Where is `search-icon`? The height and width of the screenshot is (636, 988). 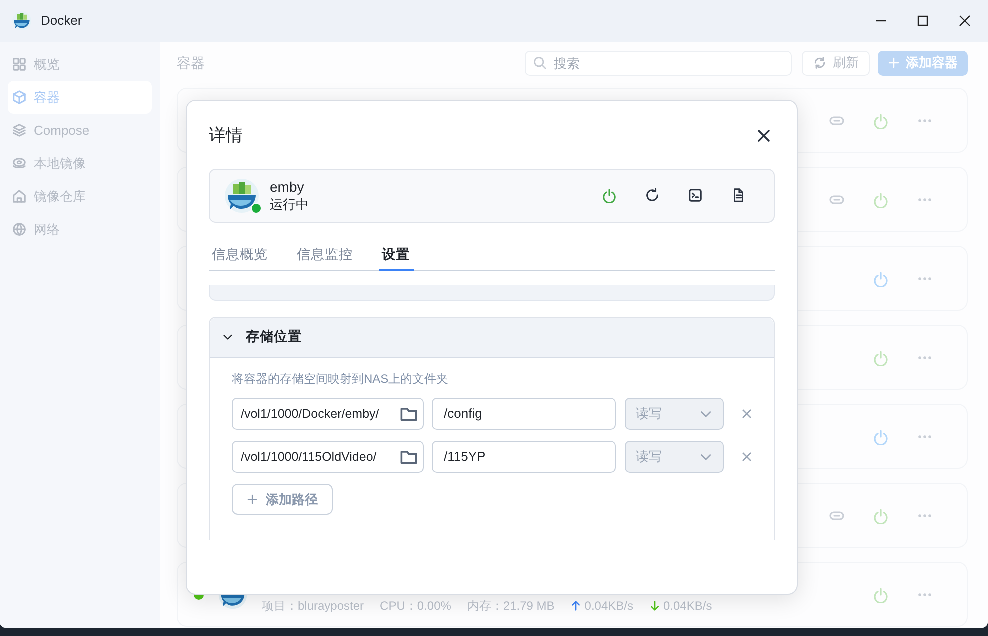 search-icon is located at coordinates (540, 63).